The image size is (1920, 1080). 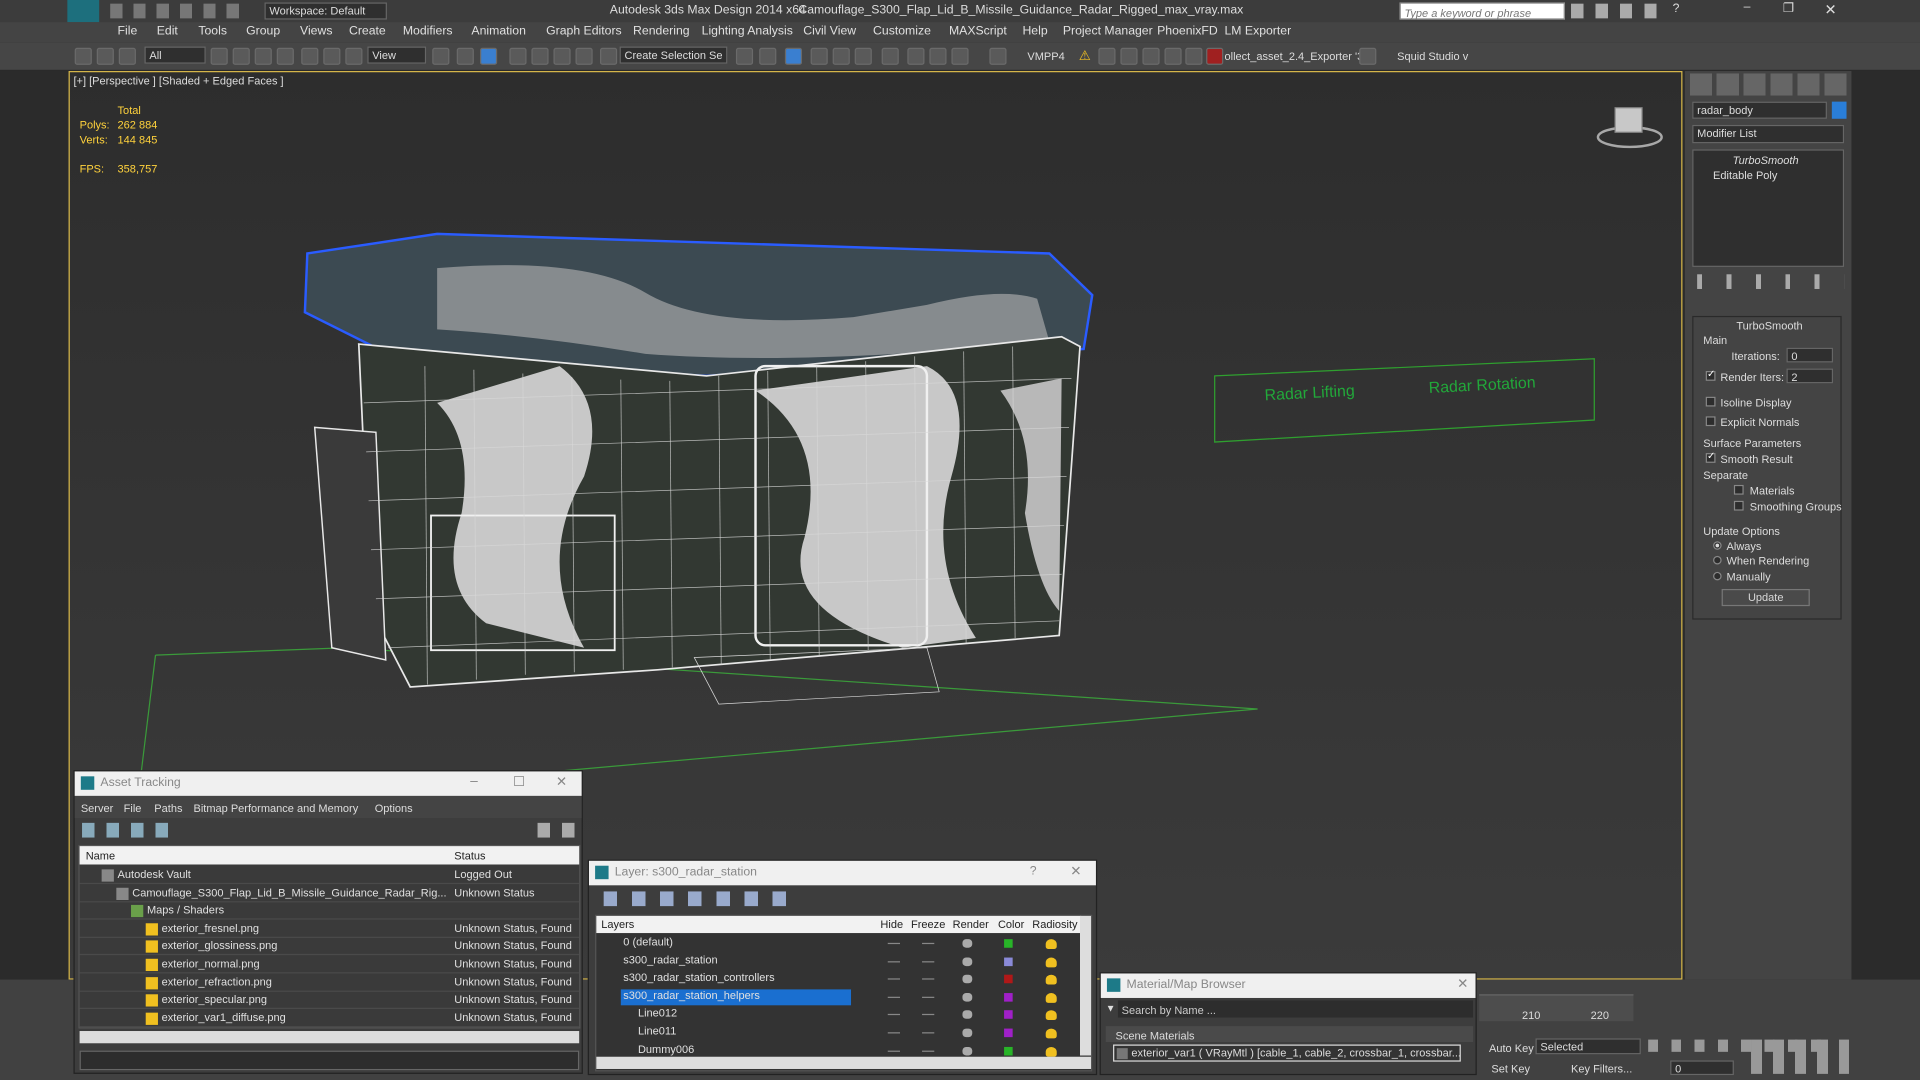 What do you see at coordinates (837, 997) in the screenshot?
I see `layer-row: s300_radar_station_helpers` at bounding box center [837, 997].